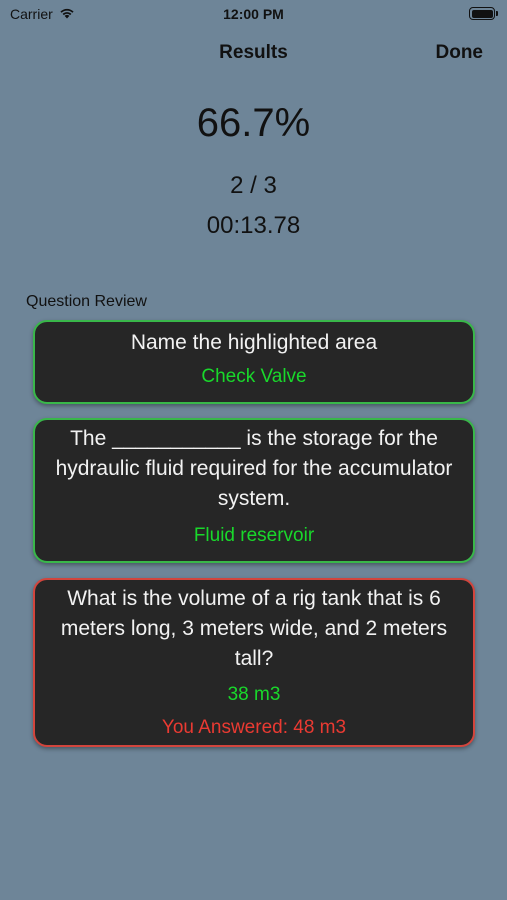 Image resolution: width=507 pixels, height=900 pixels. I want to click on correct-answer: 38 m3, so click(254, 694).